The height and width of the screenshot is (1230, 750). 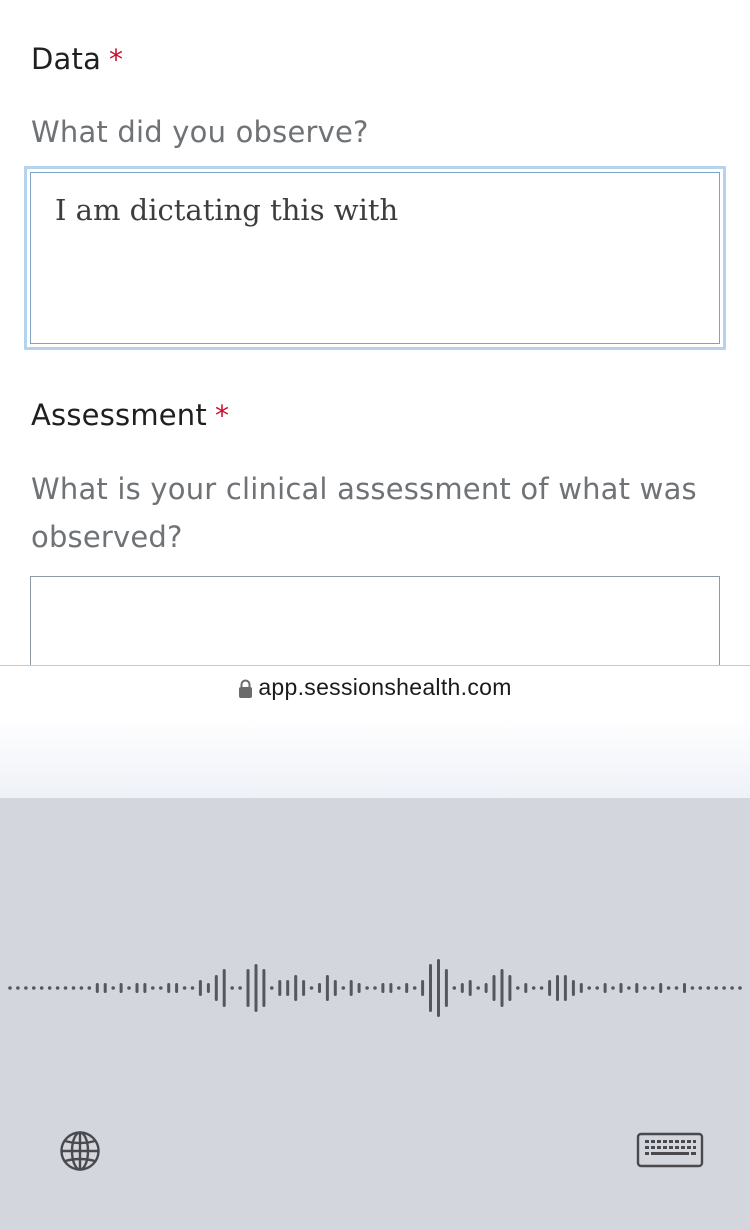 I want to click on dictation-waveform, so click(x=375, y=988).